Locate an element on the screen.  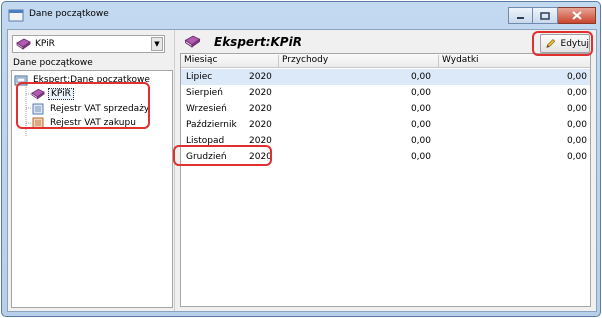
data-type-combo: KPiR ▼ is located at coordinates (88, 44).